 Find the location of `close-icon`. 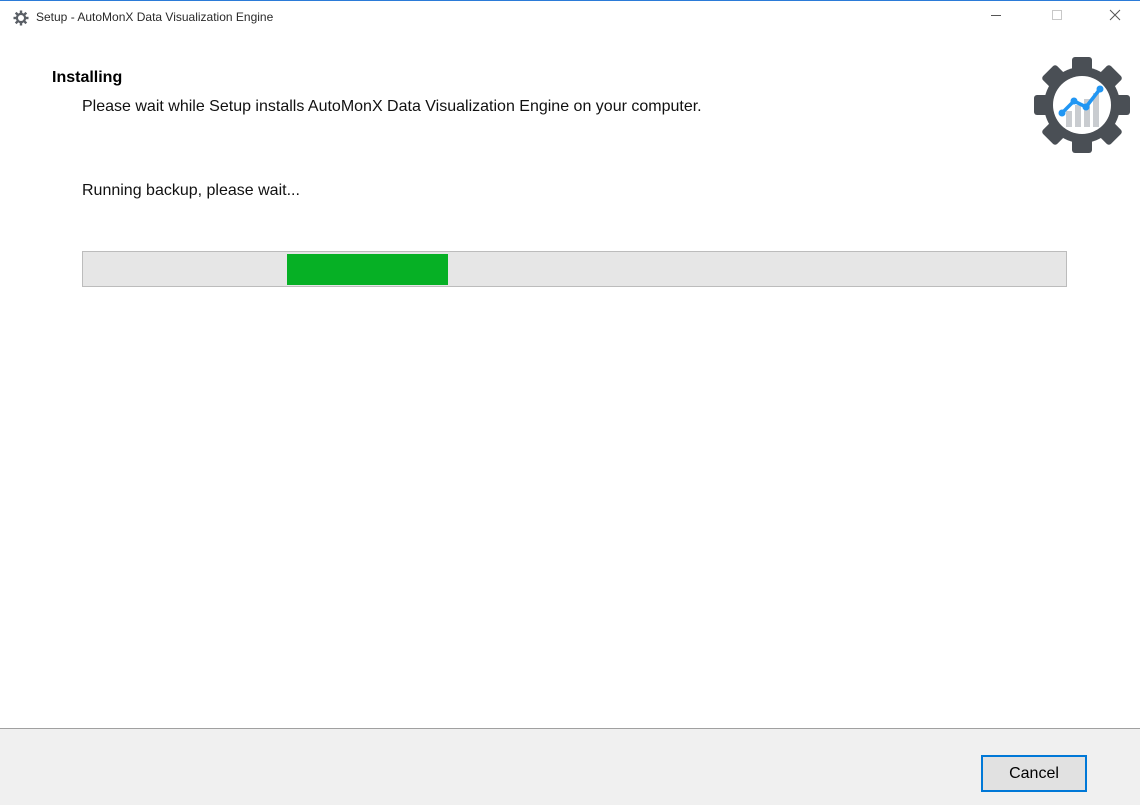

close-icon is located at coordinates (1115, 17).